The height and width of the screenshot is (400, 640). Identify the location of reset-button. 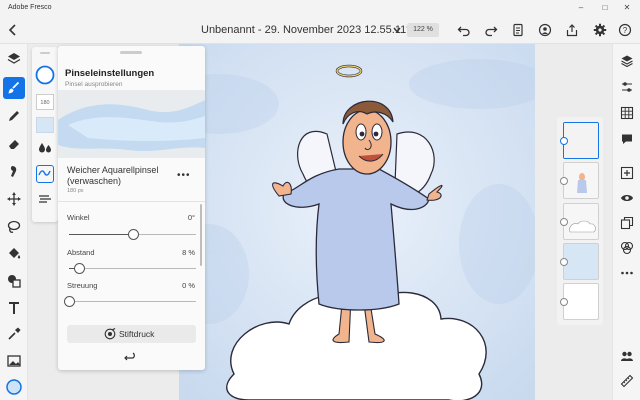
(131, 358).